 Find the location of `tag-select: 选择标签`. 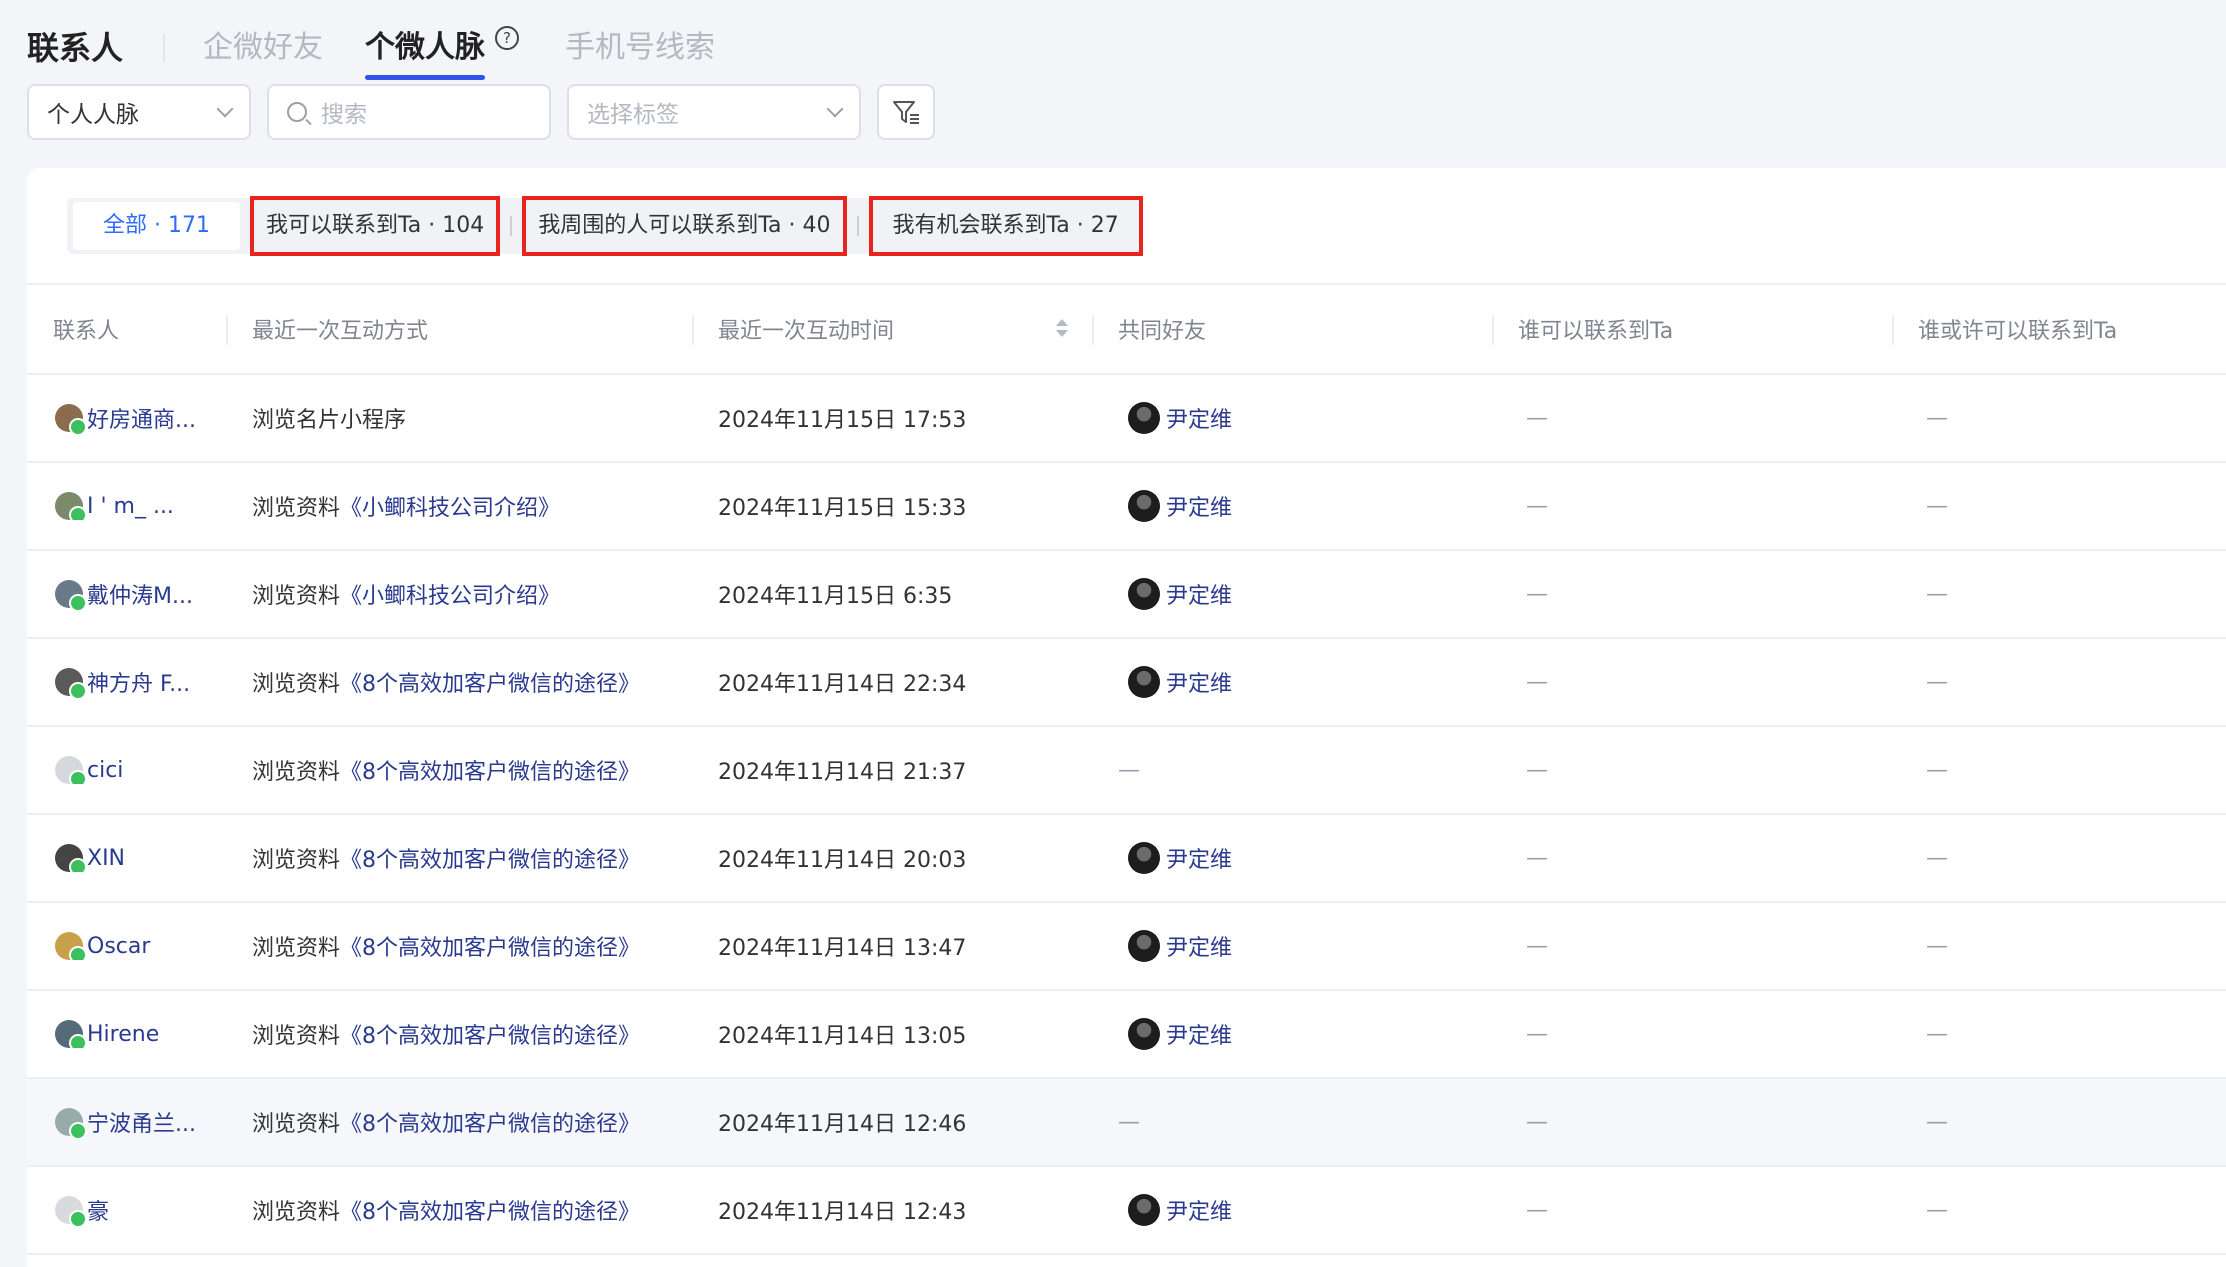

tag-select: 选择标签 is located at coordinates (714, 112).